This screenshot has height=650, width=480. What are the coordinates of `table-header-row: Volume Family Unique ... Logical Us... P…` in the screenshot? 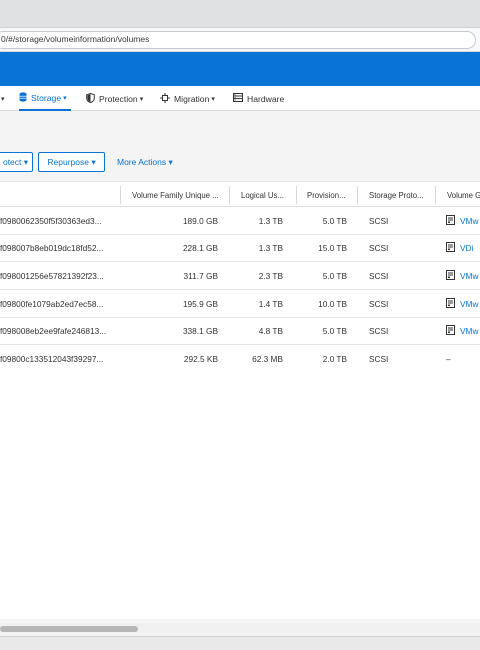 It's located at (240, 194).